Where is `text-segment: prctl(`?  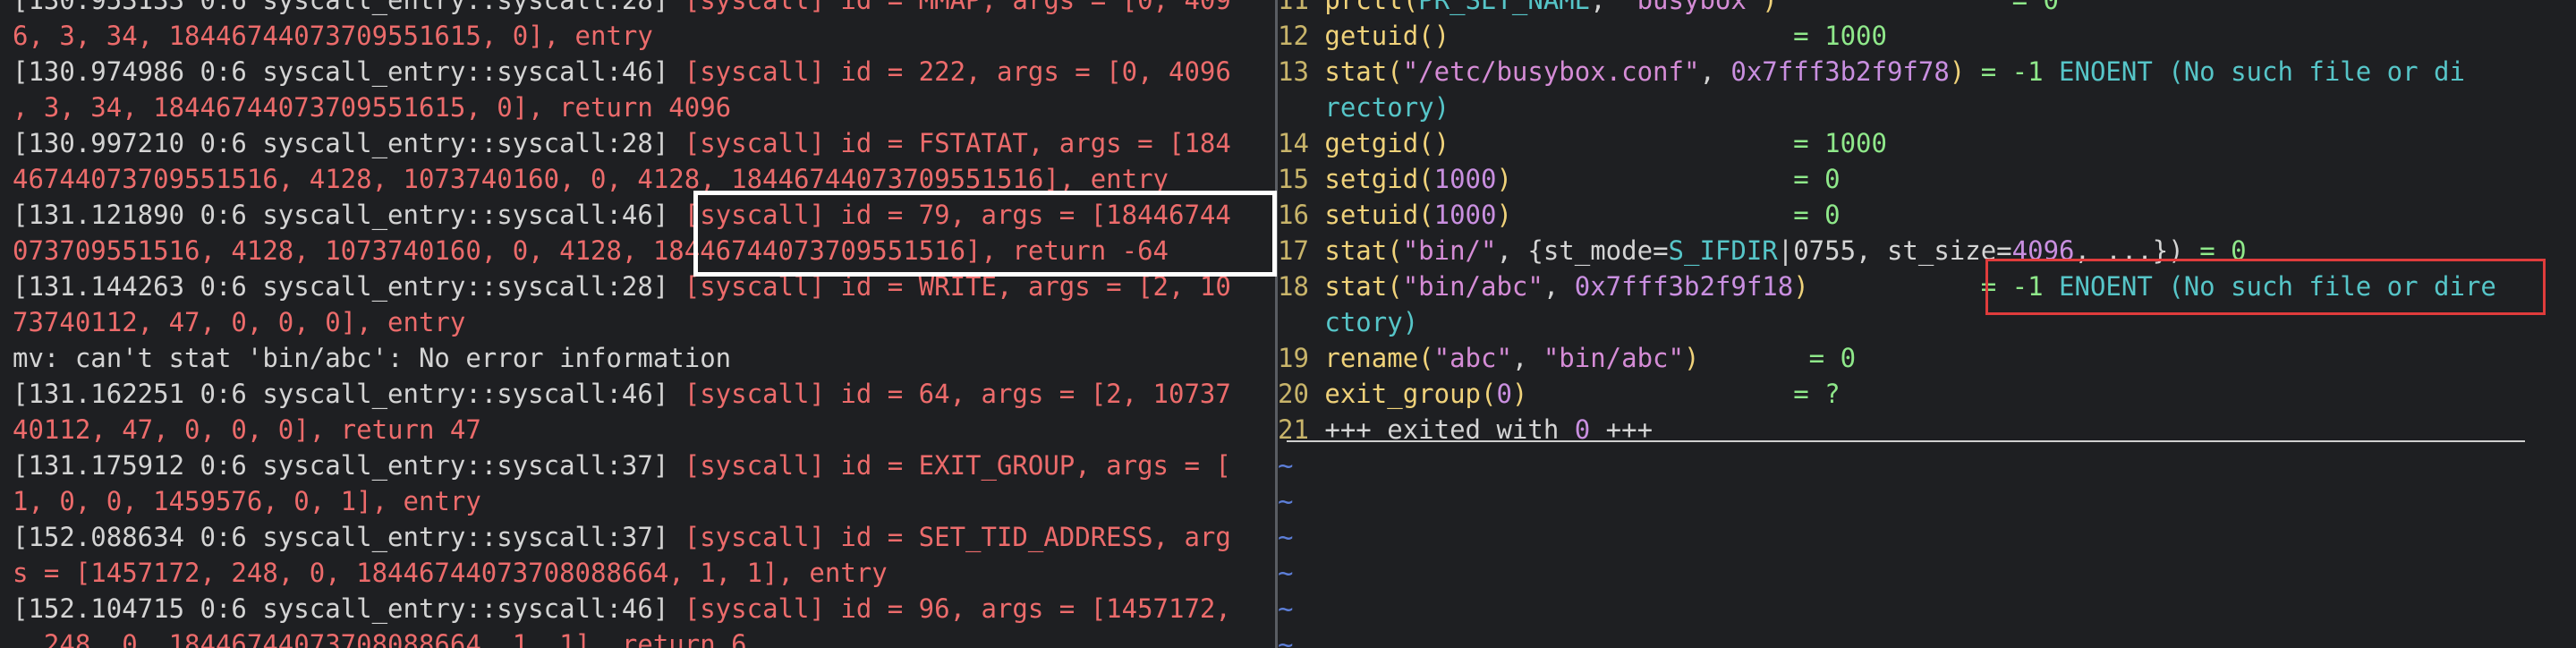
text-segment: prctl( is located at coordinates (1371, 8).